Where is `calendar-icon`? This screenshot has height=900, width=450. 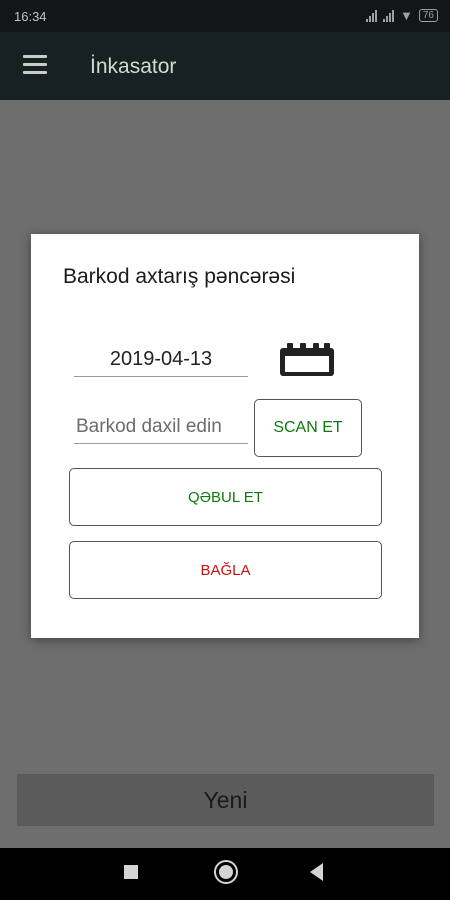
calendar-icon is located at coordinates (307, 360).